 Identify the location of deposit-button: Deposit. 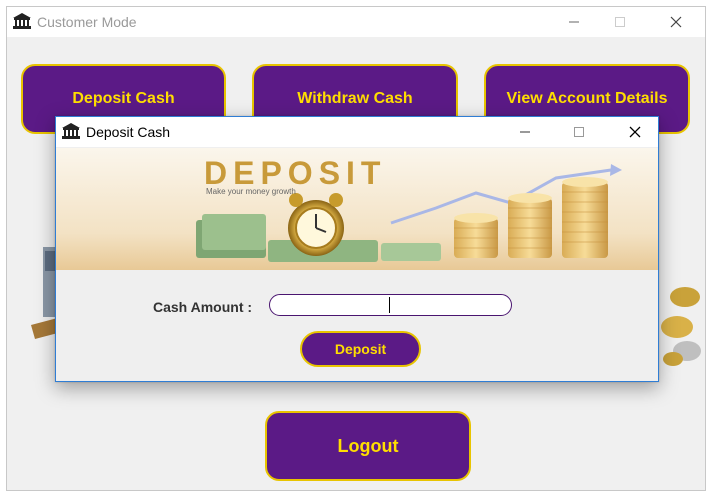
(360, 349).